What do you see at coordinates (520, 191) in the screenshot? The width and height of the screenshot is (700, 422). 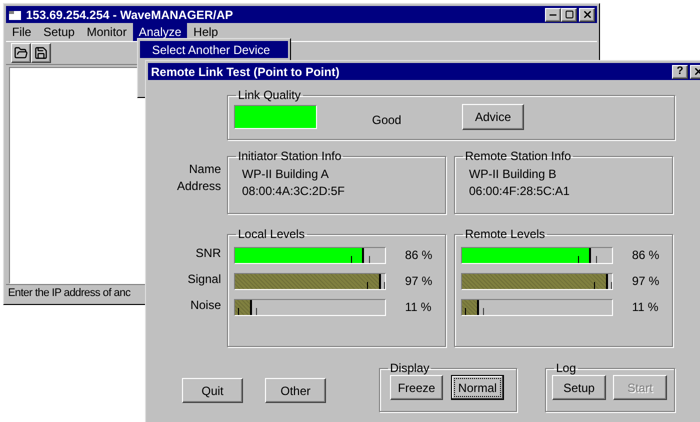 I see `station-address: 06:00:4F:28:5C:A1` at bounding box center [520, 191].